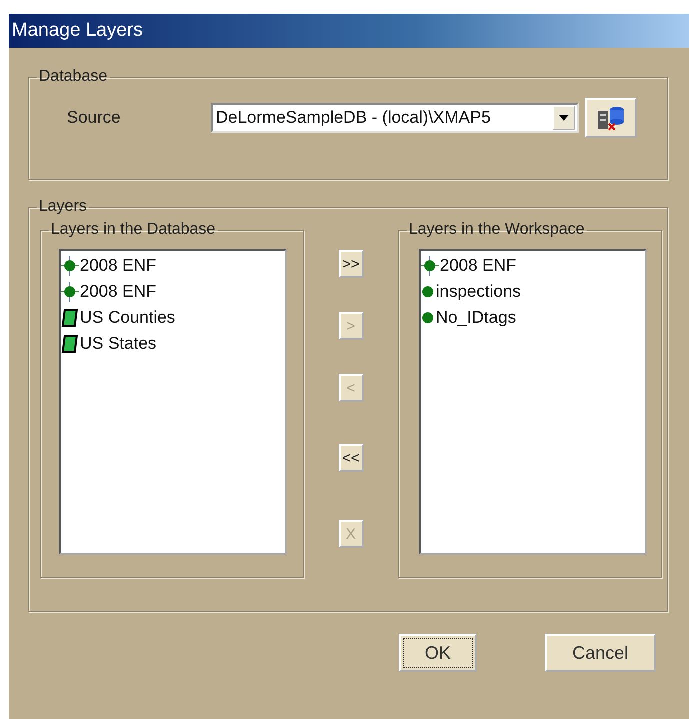 The height and width of the screenshot is (719, 689). What do you see at coordinates (479, 292) in the screenshot?
I see `layer-item: inspections` at bounding box center [479, 292].